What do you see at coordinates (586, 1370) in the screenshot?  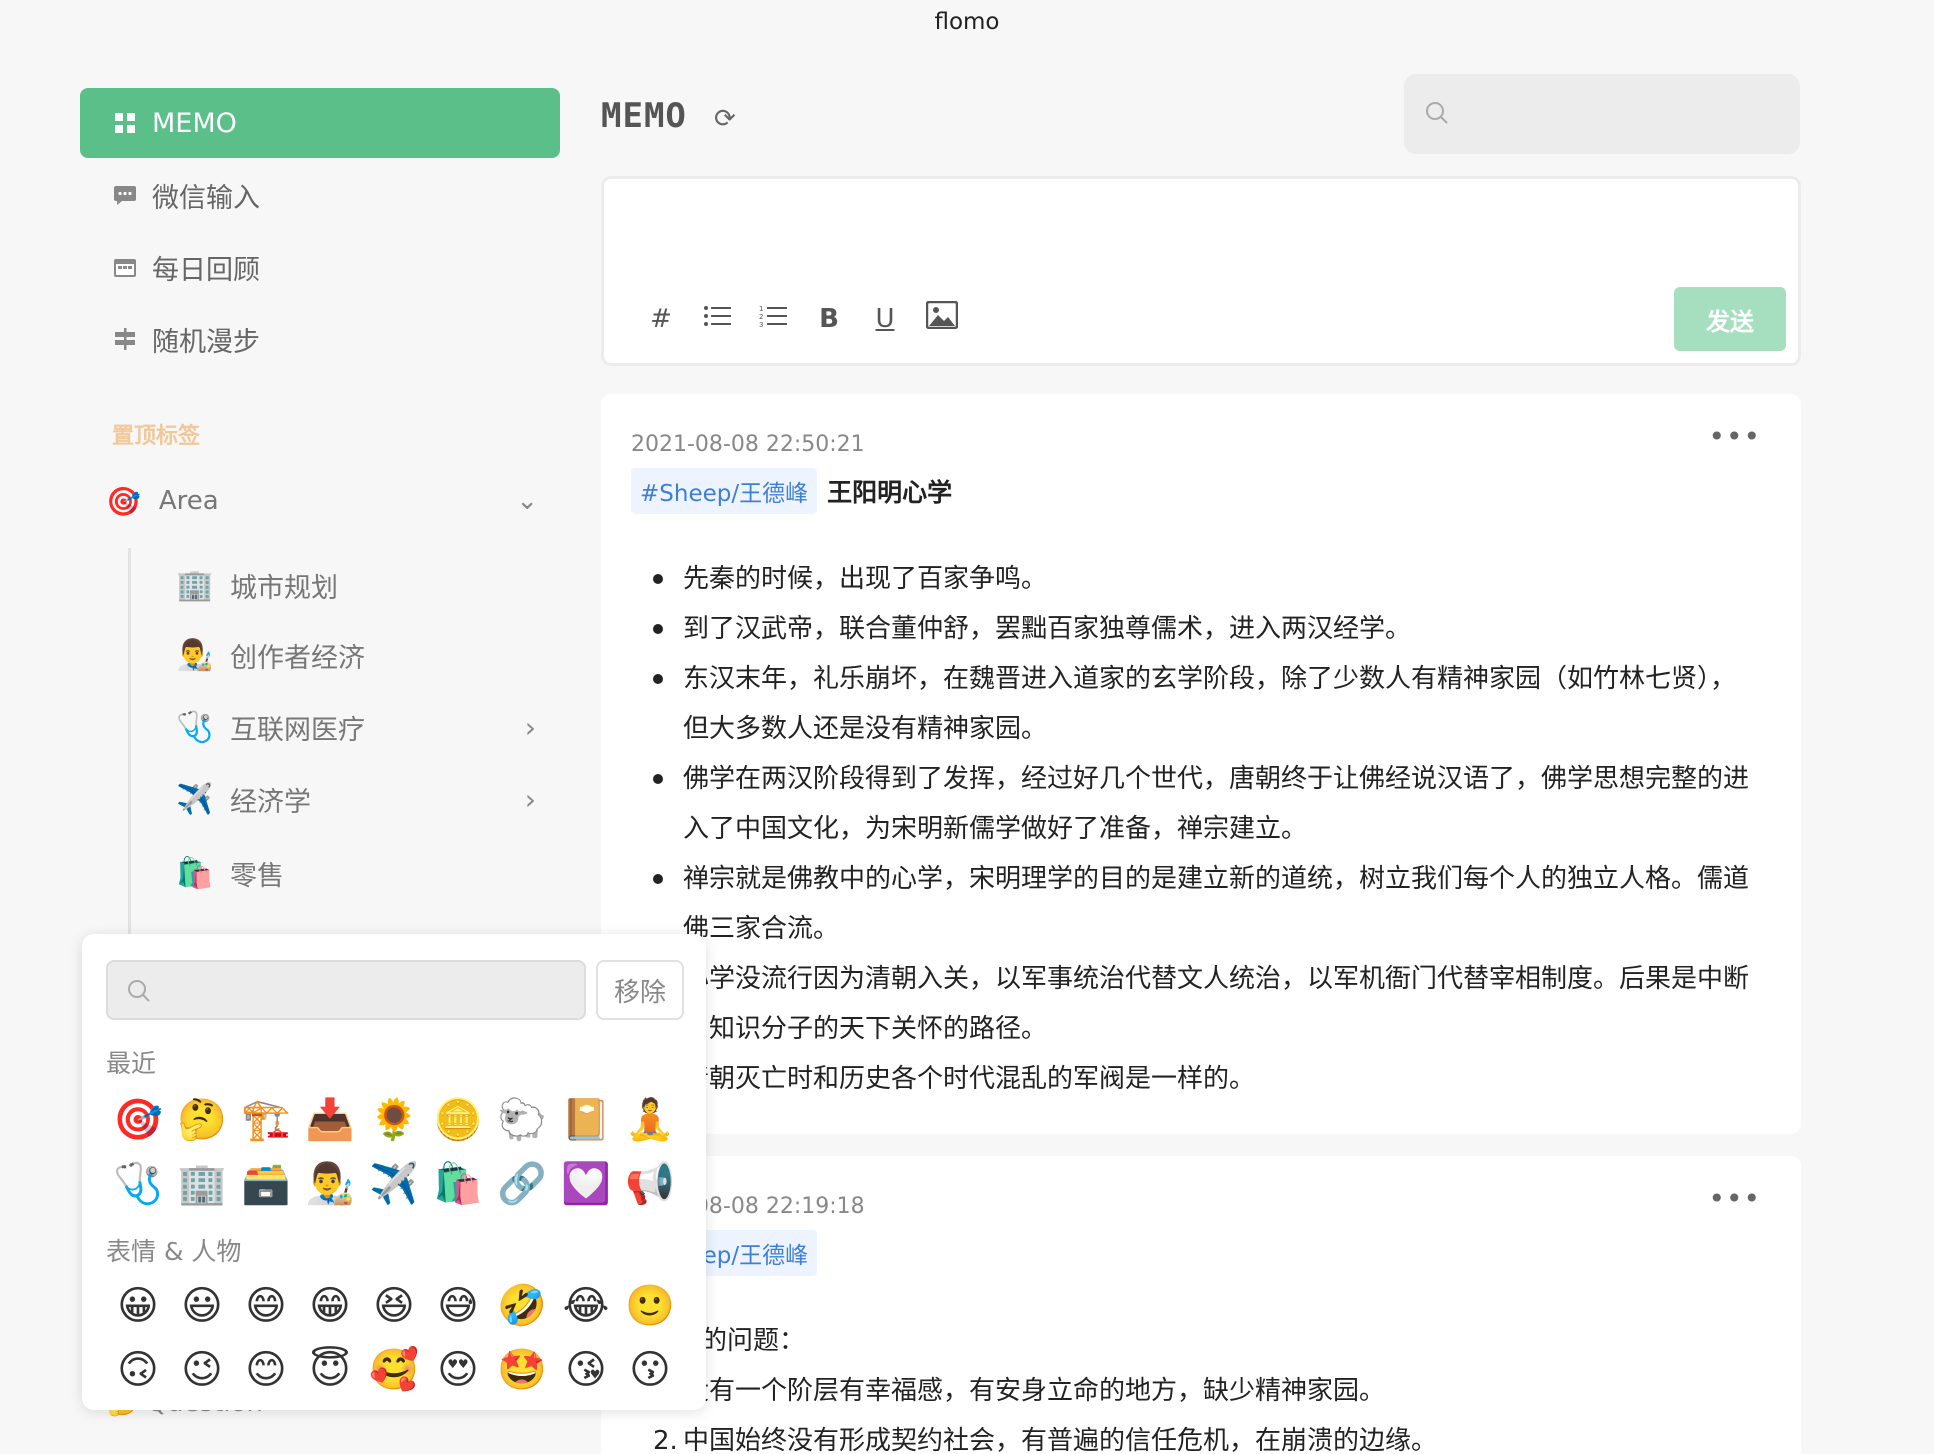 I see `emoji-option: 😘` at bounding box center [586, 1370].